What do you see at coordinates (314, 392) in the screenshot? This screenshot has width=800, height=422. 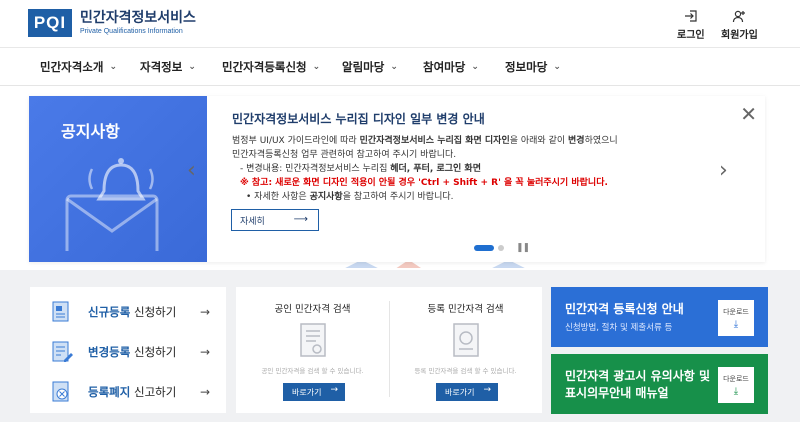 I see `public-search-button: 바로가기 →` at bounding box center [314, 392].